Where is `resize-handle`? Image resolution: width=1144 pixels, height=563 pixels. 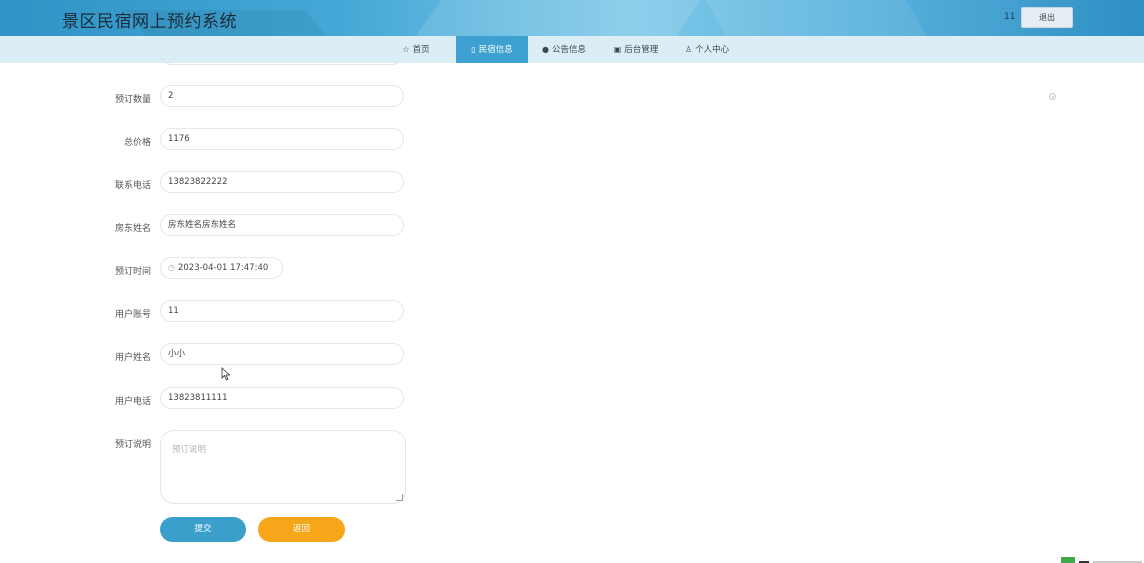 resize-handle is located at coordinates (399, 497).